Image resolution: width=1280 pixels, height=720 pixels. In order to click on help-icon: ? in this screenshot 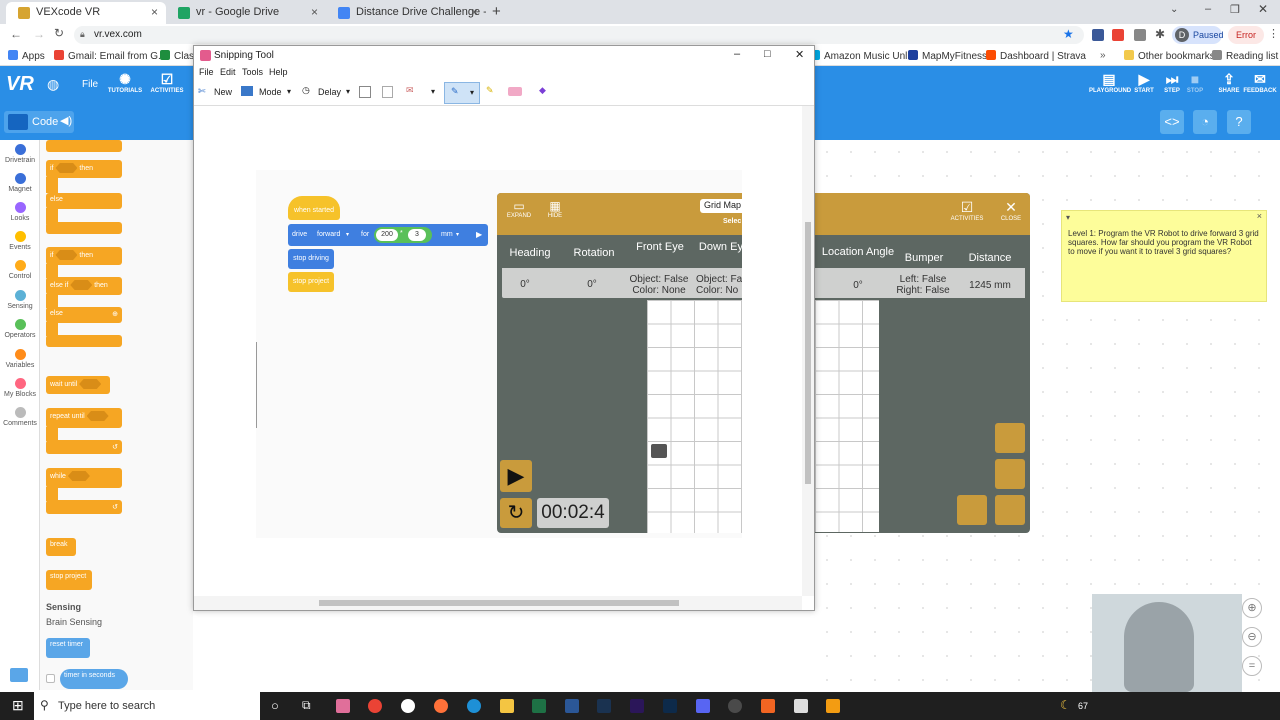, I will do `click(1239, 122)`.